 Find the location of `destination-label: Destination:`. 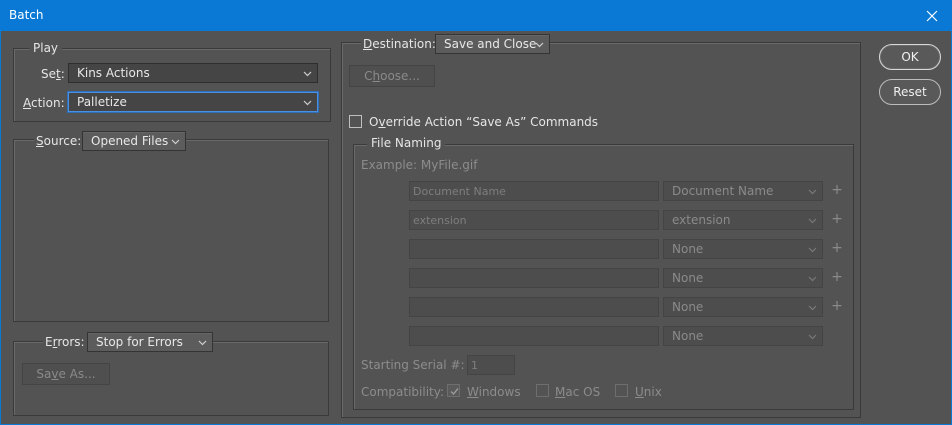

destination-label: Destination: is located at coordinates (399, 44).